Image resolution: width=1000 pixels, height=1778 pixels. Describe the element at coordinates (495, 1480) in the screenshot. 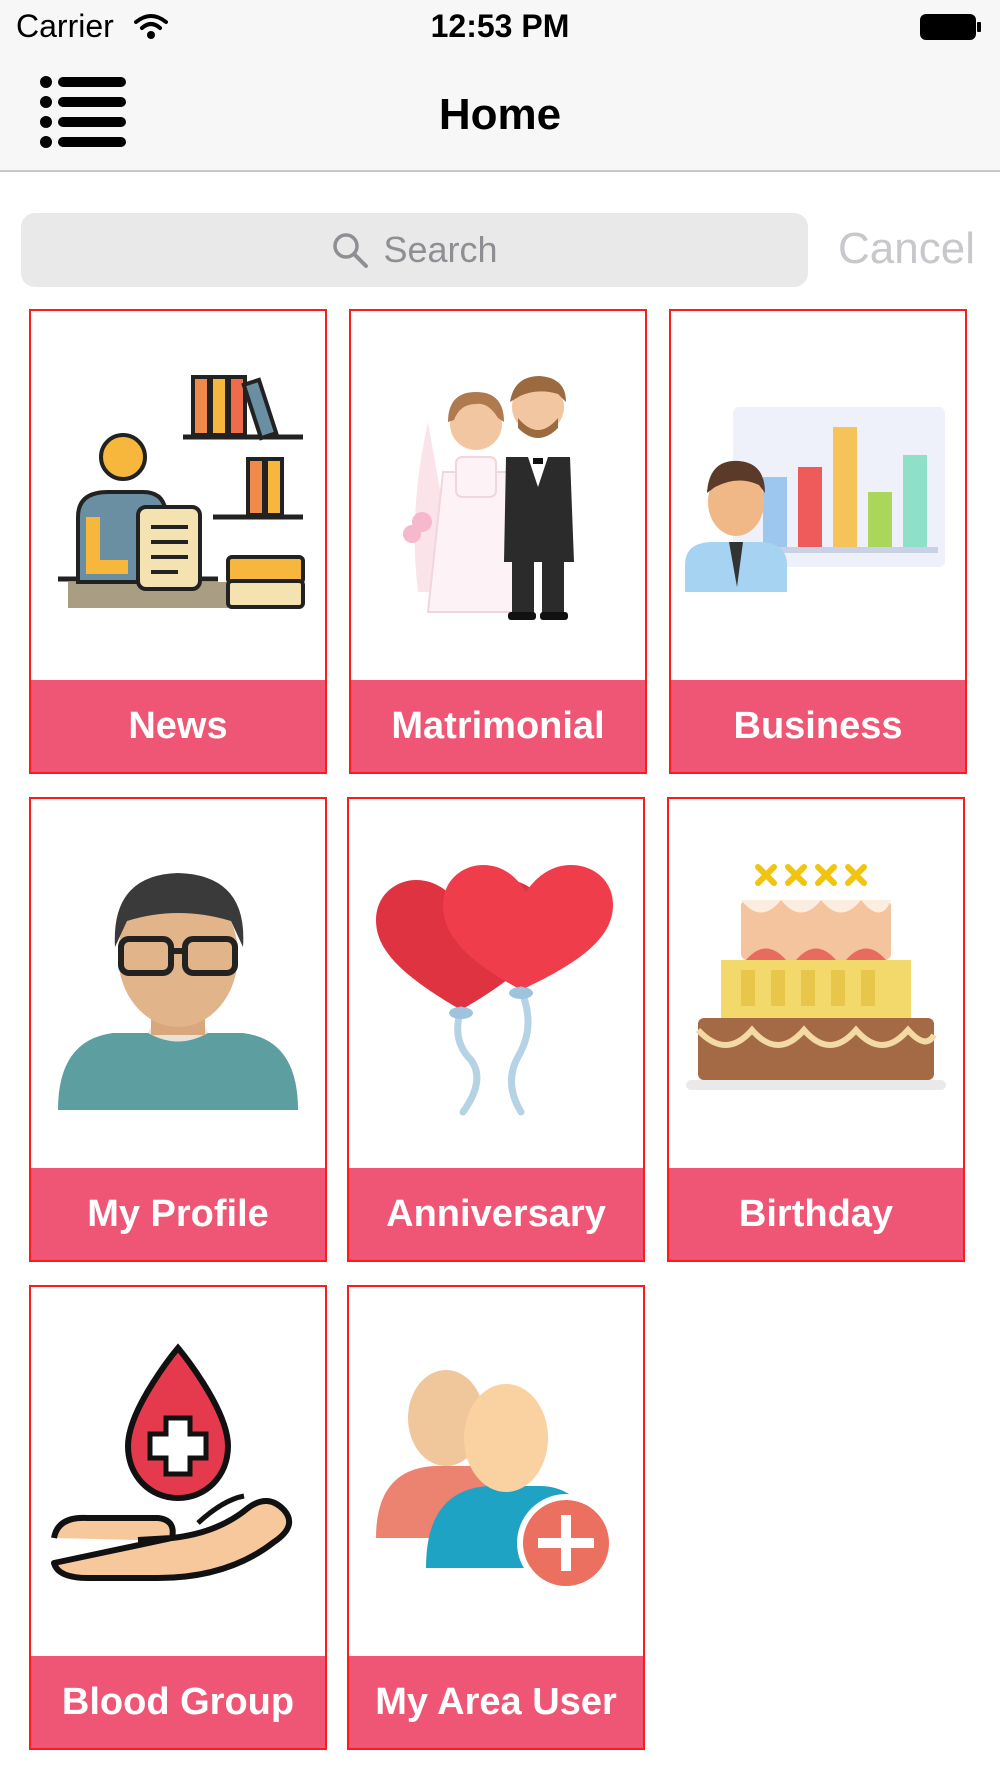

I see `add-users-icon` at that location.